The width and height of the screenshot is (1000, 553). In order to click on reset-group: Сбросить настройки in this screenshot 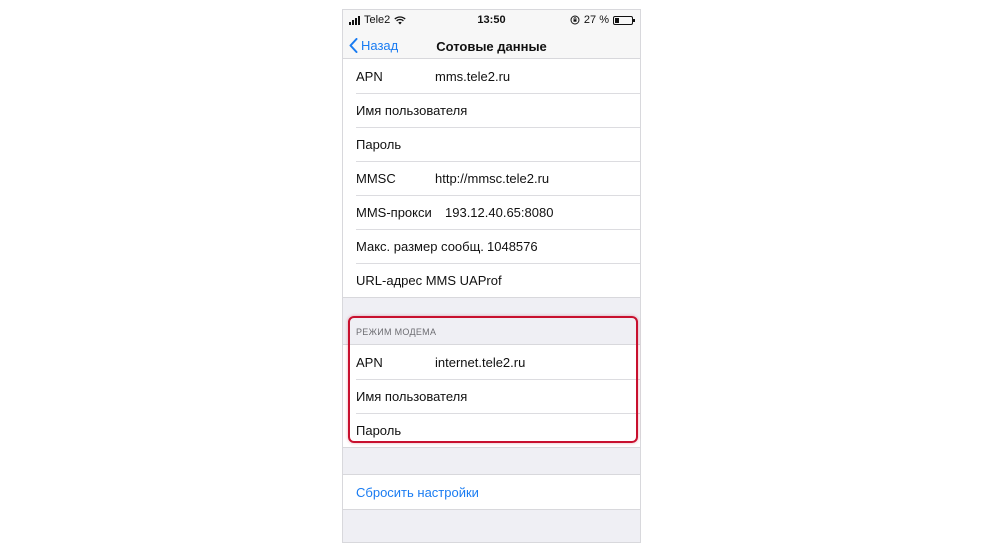, I will do `click(491, 492)`.